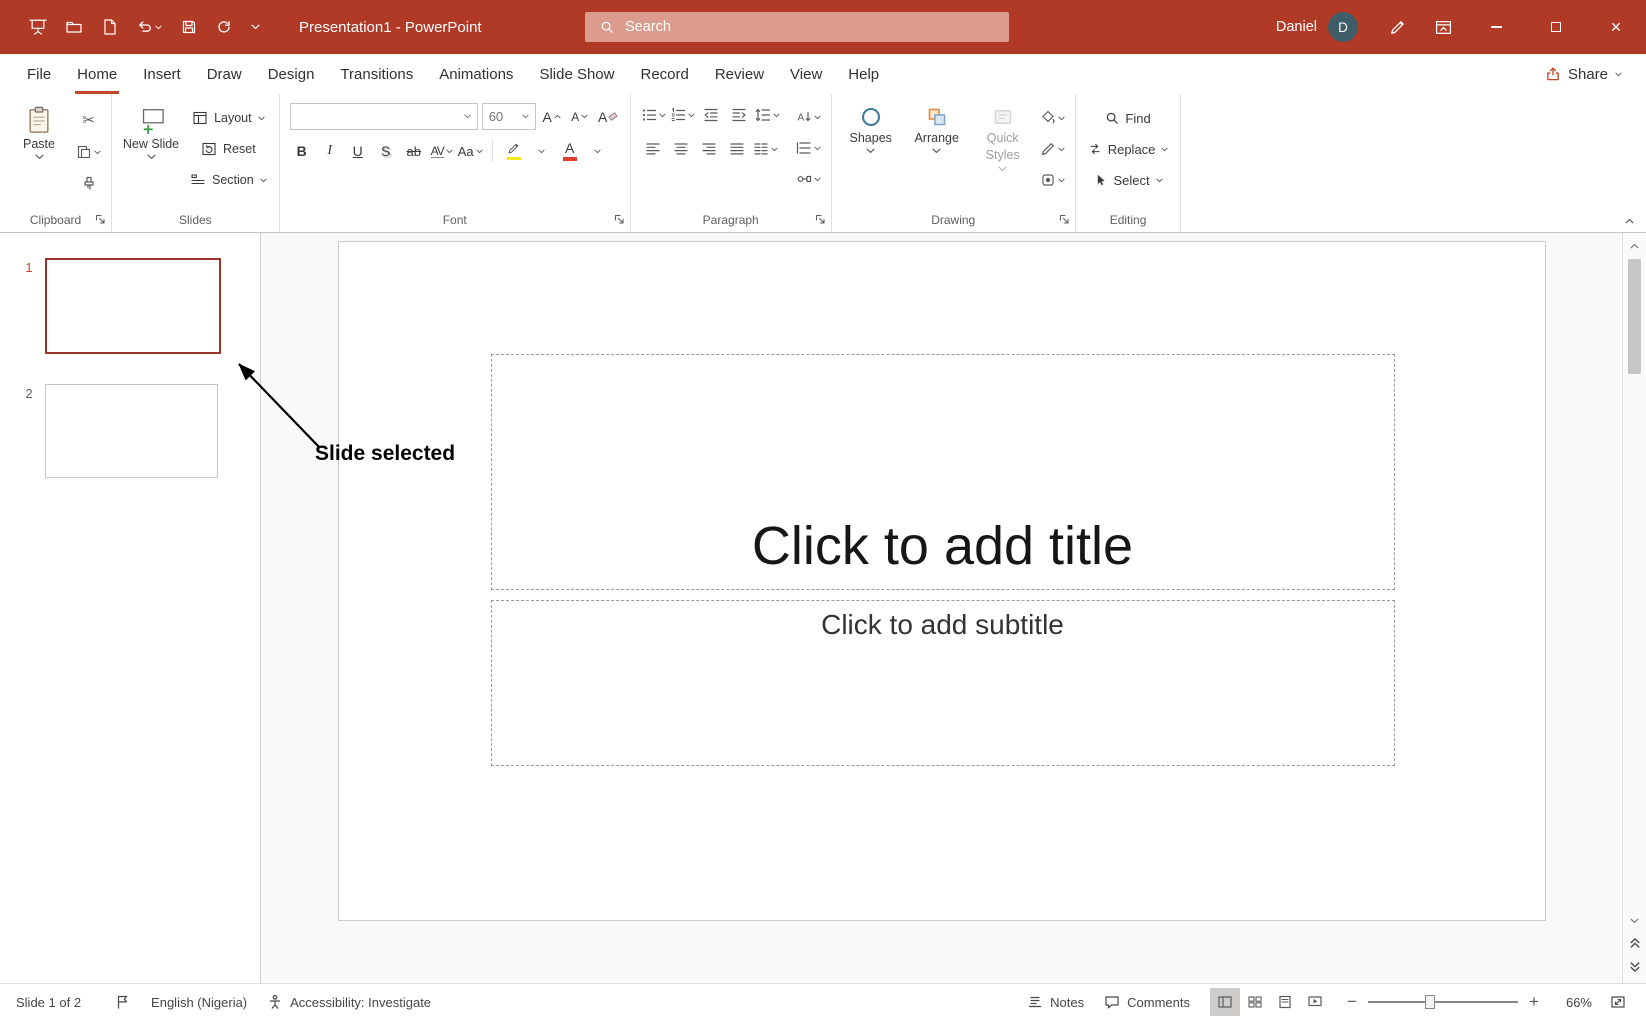 The height and width of the screenshot is (1020, 1646). Describe the element at coordinates (508, 116) in the screenshot. I see `font-size-select: 60` at that location.